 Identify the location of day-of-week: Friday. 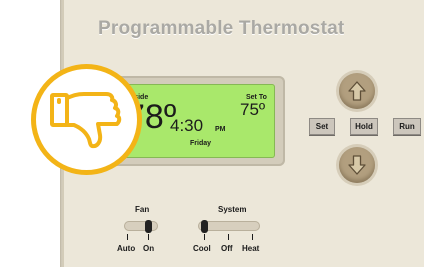
(201, 143).